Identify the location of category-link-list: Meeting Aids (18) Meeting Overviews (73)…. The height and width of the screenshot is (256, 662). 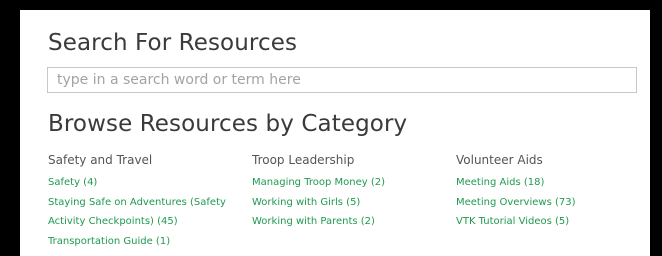
(551, 202).